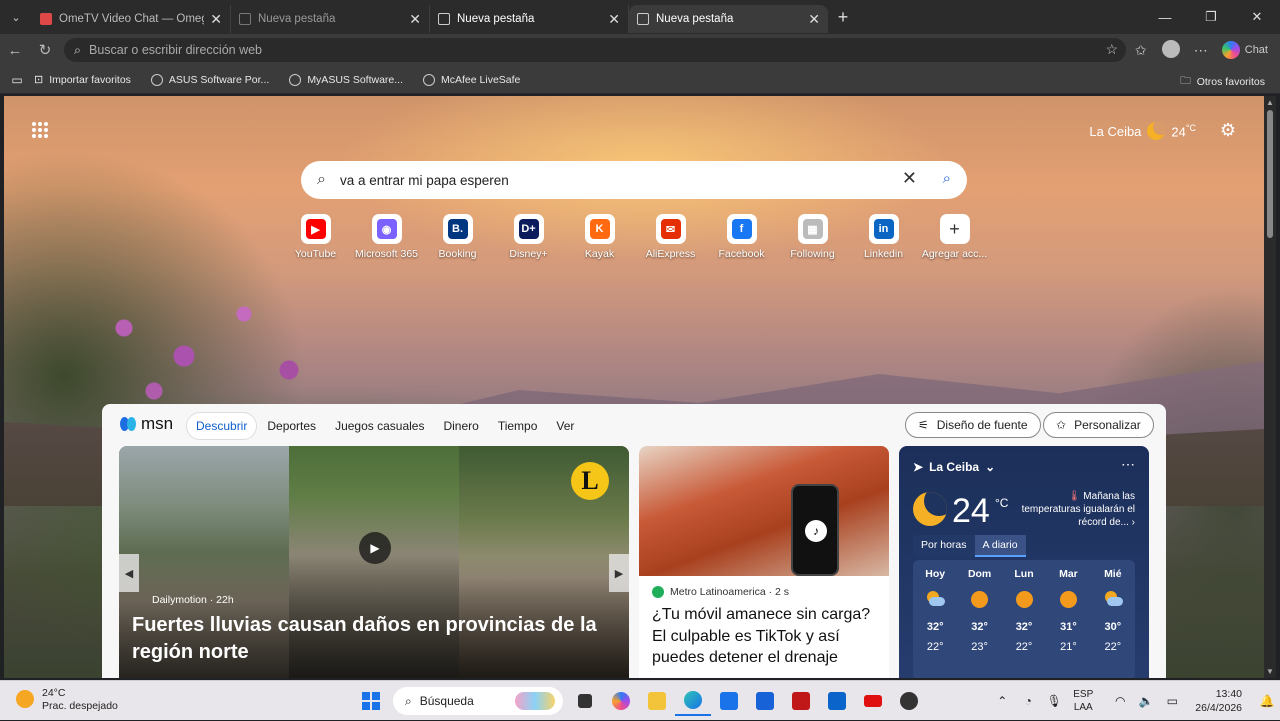  Describe the element at coordinates (375, 548) in the screenshot. I see `play-icon: ▶` at that location.